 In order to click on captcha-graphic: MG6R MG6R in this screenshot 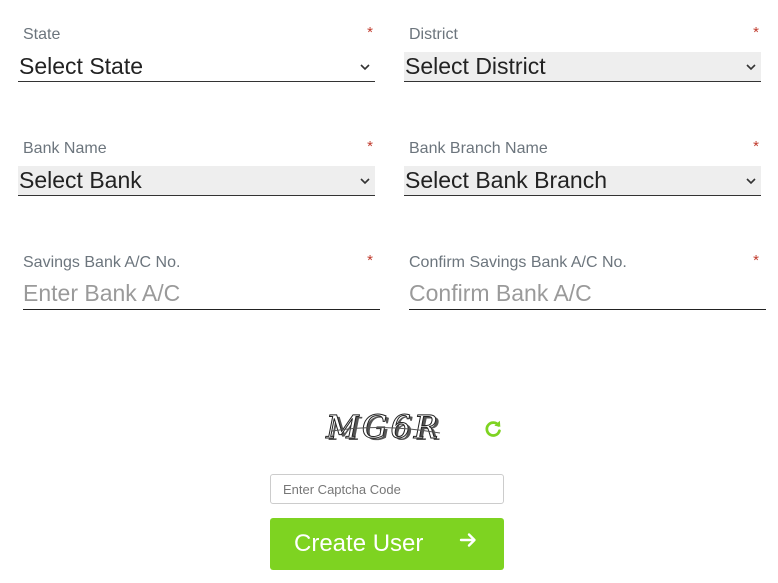, I will do `click(383, 428)`.